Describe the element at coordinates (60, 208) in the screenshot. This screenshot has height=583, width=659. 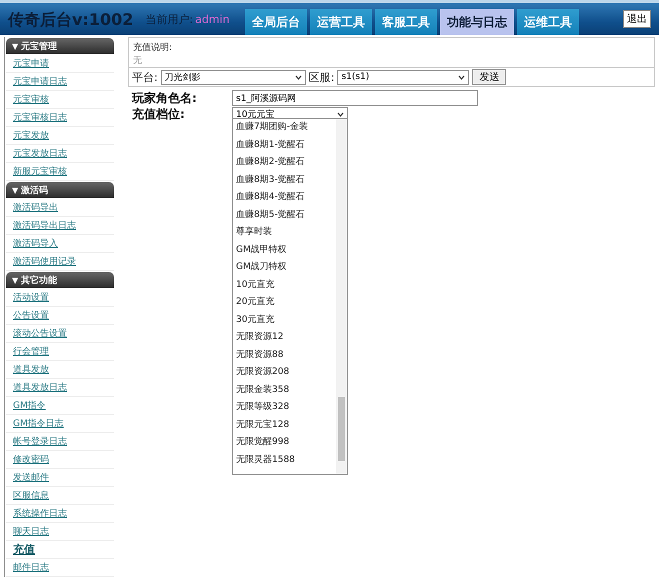
I see `sidebar-link: 激活码导出` at that location.